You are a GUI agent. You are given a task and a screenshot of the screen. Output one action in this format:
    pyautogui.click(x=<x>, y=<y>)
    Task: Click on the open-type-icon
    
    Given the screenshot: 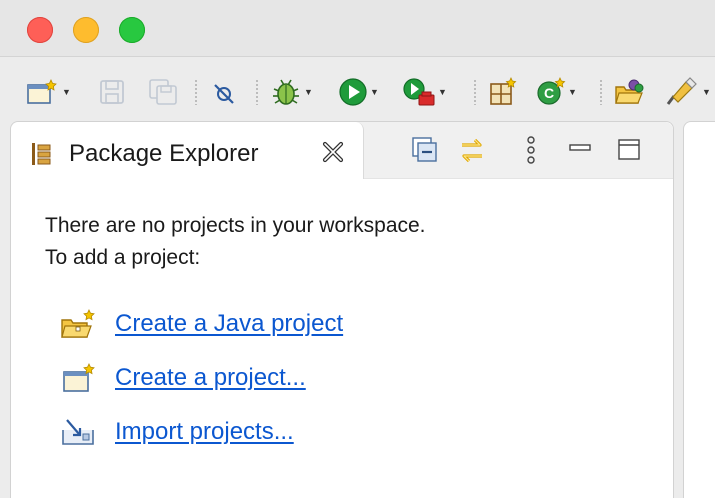 What is the action you would take?
    pyautogui.click(x=629, y=91)
    